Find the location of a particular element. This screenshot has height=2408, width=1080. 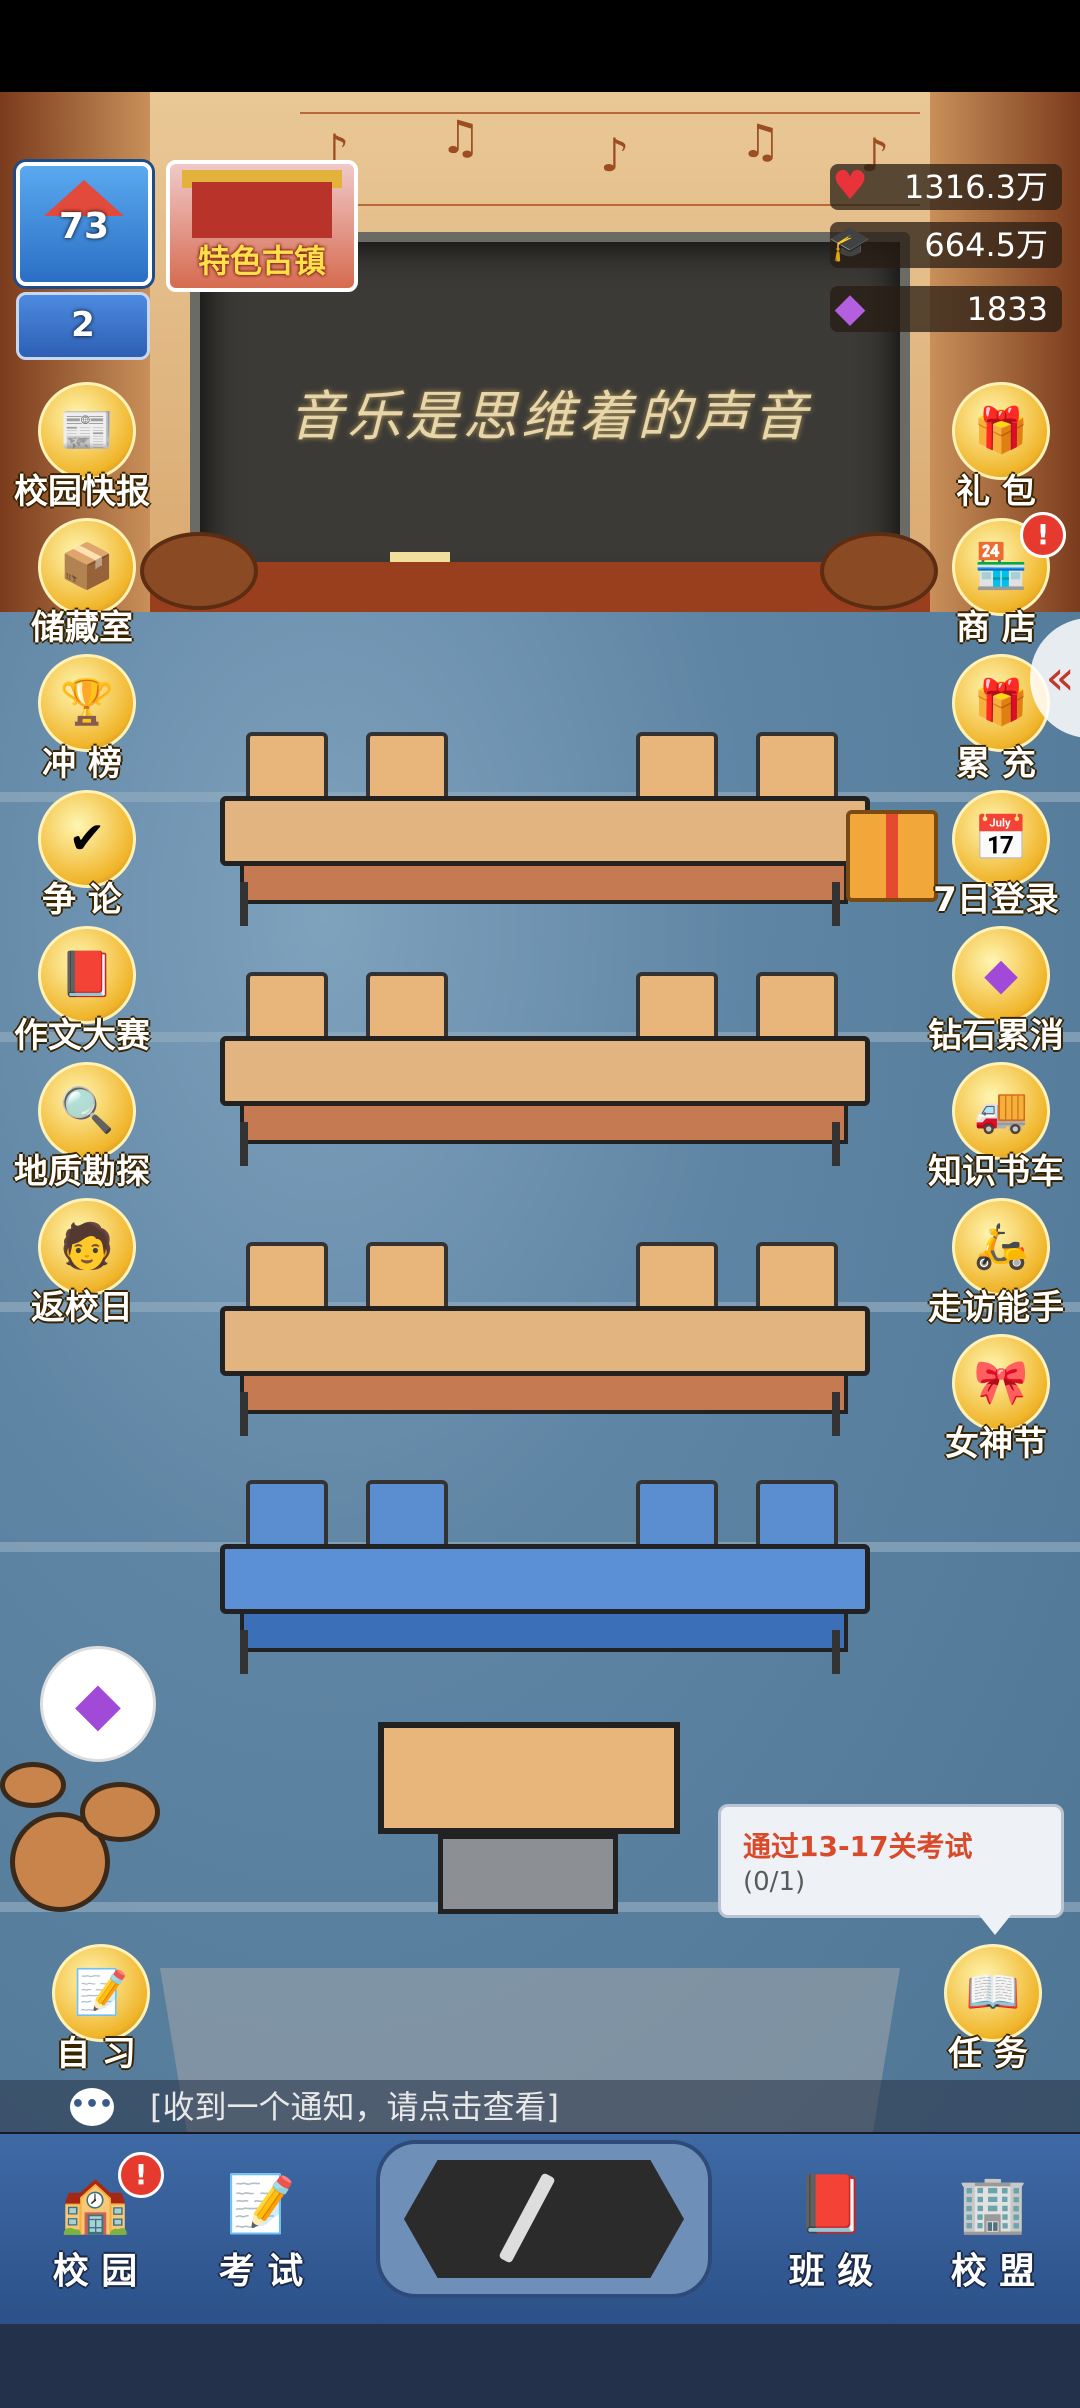

notification-bar: ••• [收到一个通知，请点击查看] is located at coordinates (540, 2107).